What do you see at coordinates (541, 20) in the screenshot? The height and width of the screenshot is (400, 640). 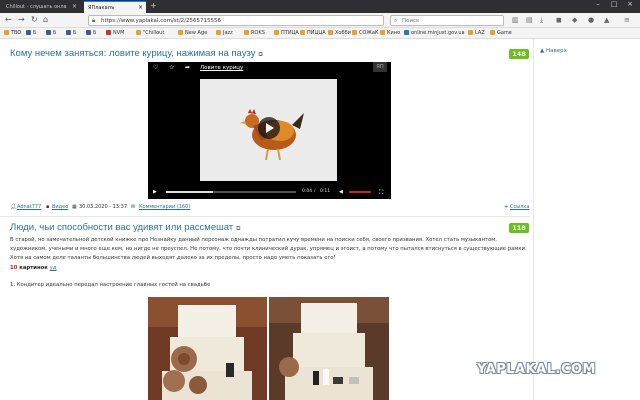 I see `download-icon: ⤓` at bounding box center [541, 20].